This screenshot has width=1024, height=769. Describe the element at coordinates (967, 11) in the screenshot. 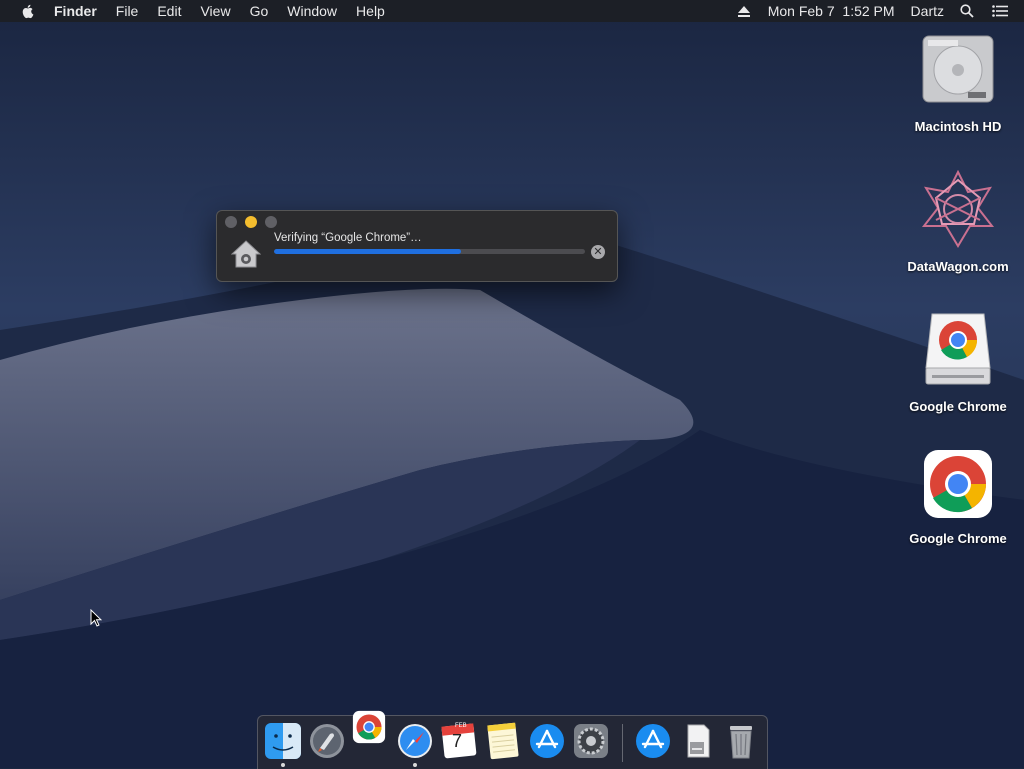

I see `search-icon` at that location.